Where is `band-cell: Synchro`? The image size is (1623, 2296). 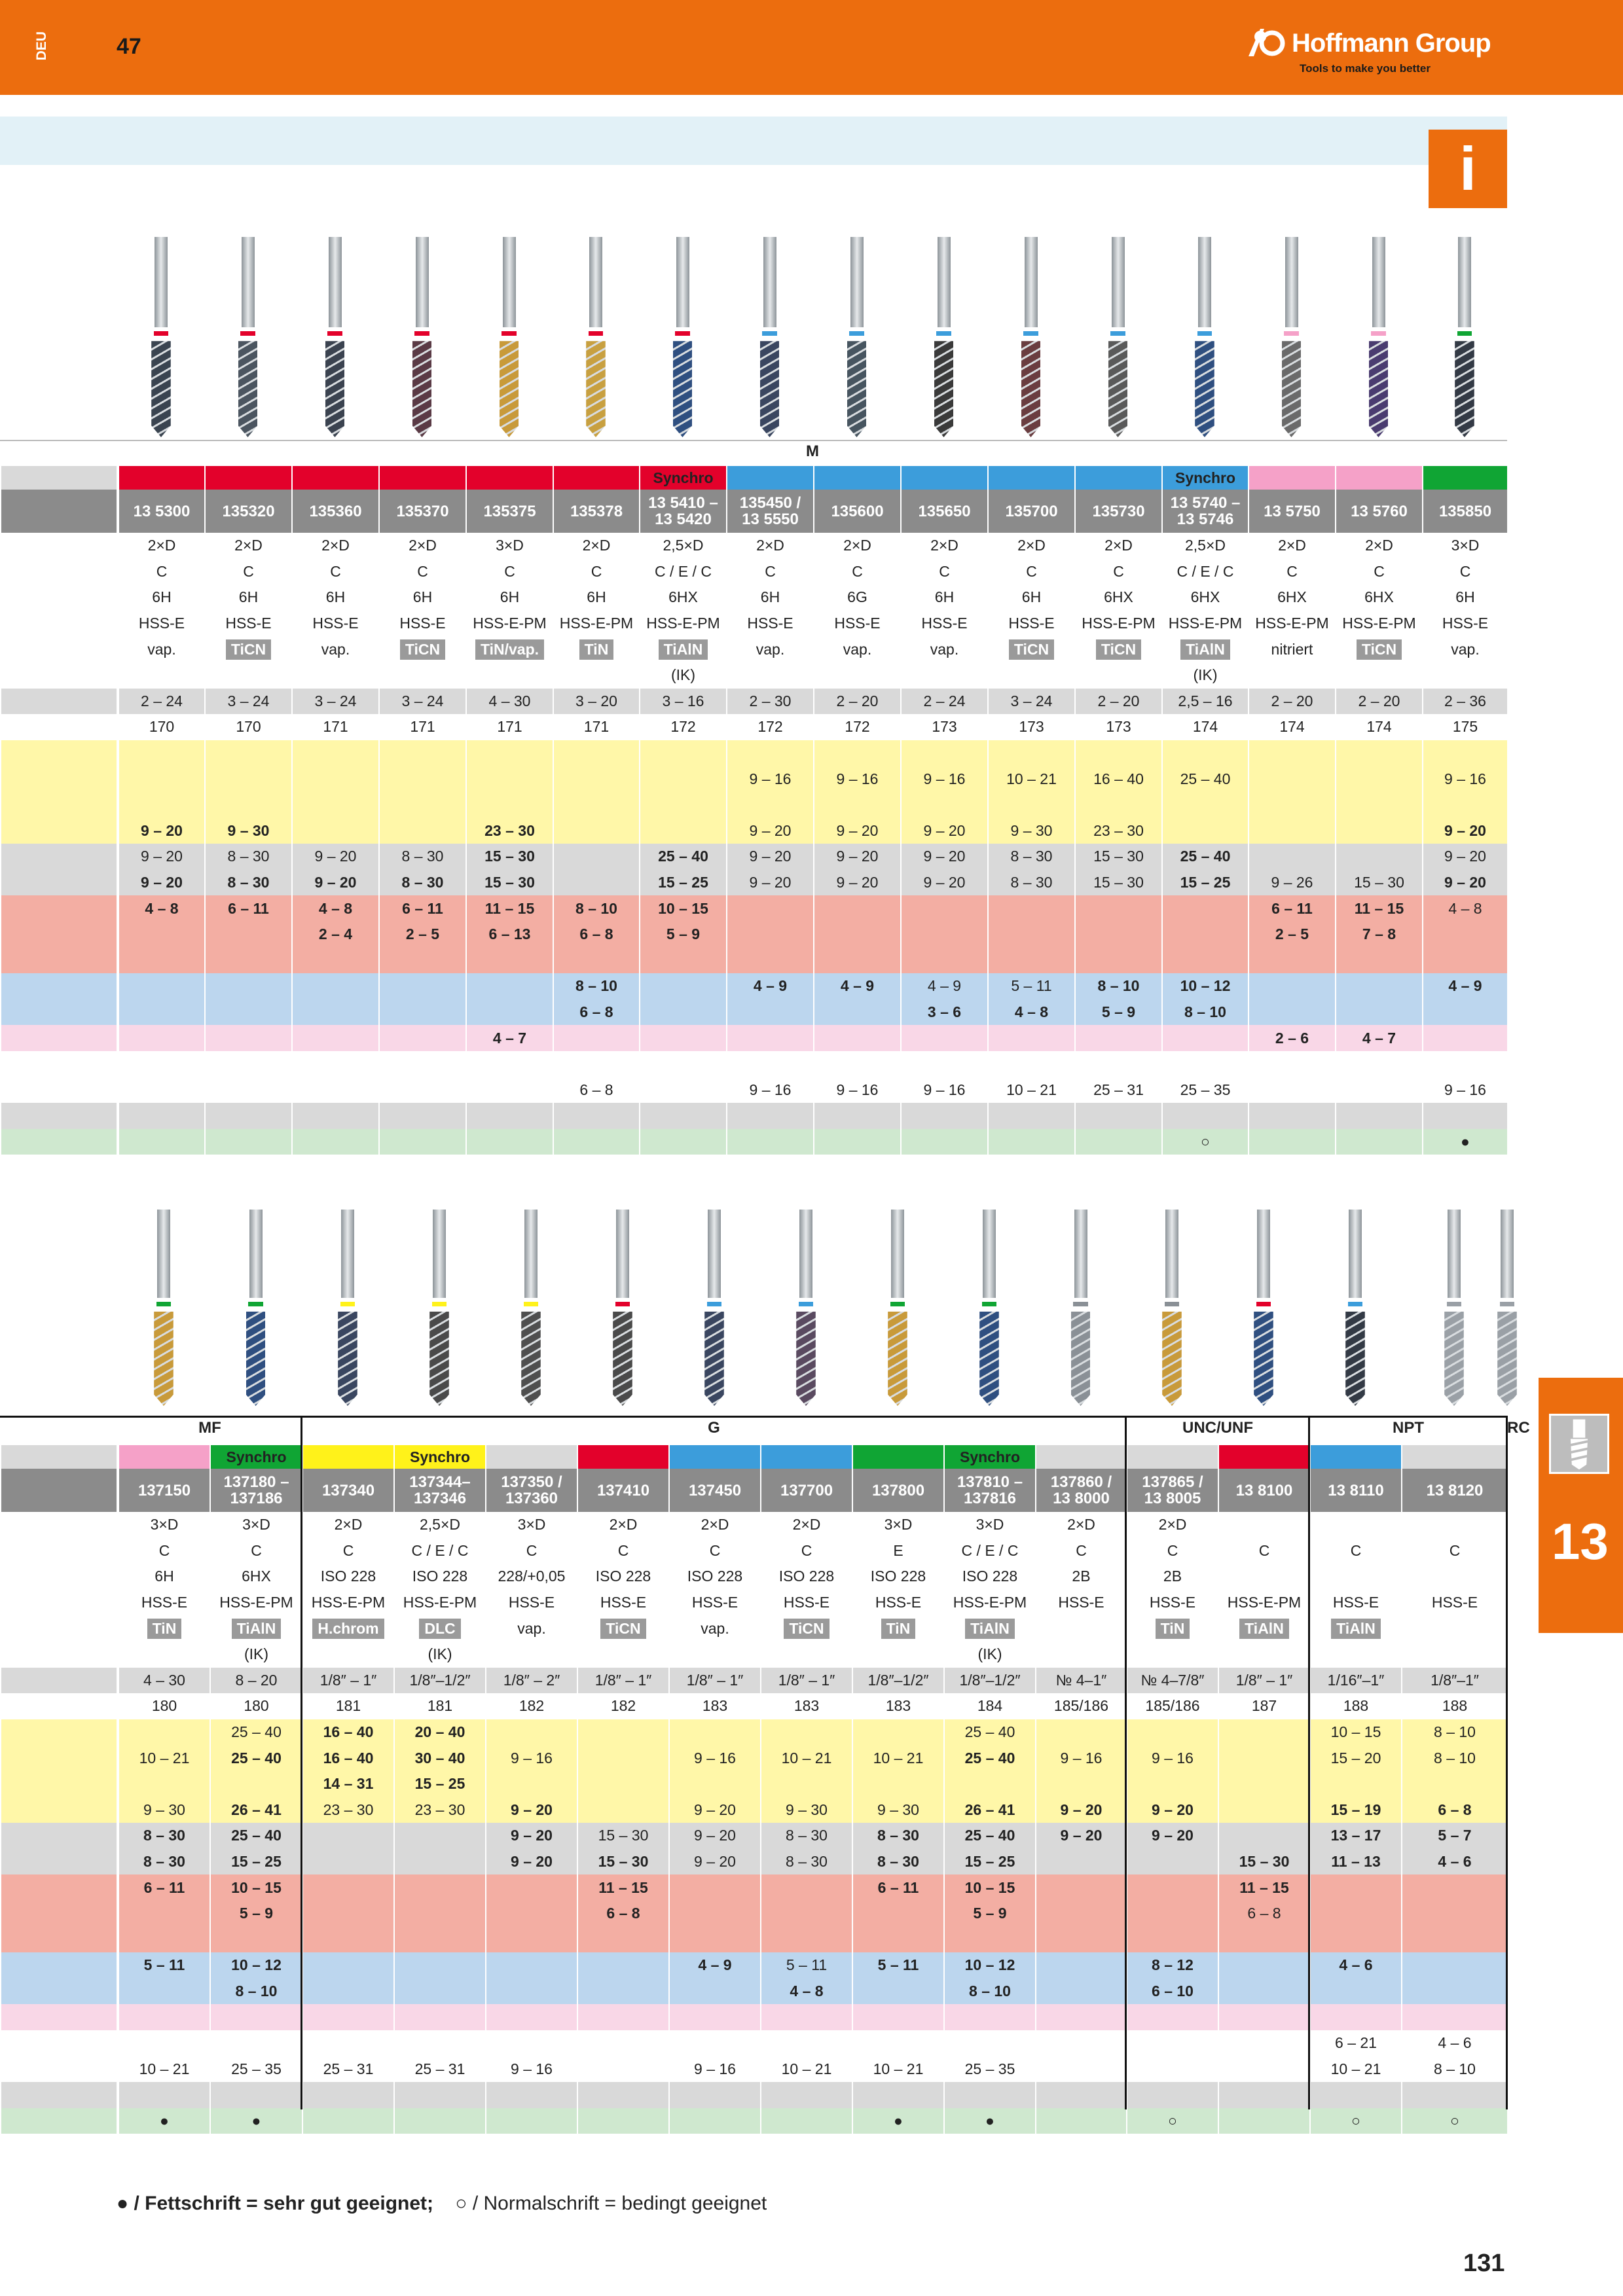 band-cell: Synchro is located at coordinates (256, 1457).